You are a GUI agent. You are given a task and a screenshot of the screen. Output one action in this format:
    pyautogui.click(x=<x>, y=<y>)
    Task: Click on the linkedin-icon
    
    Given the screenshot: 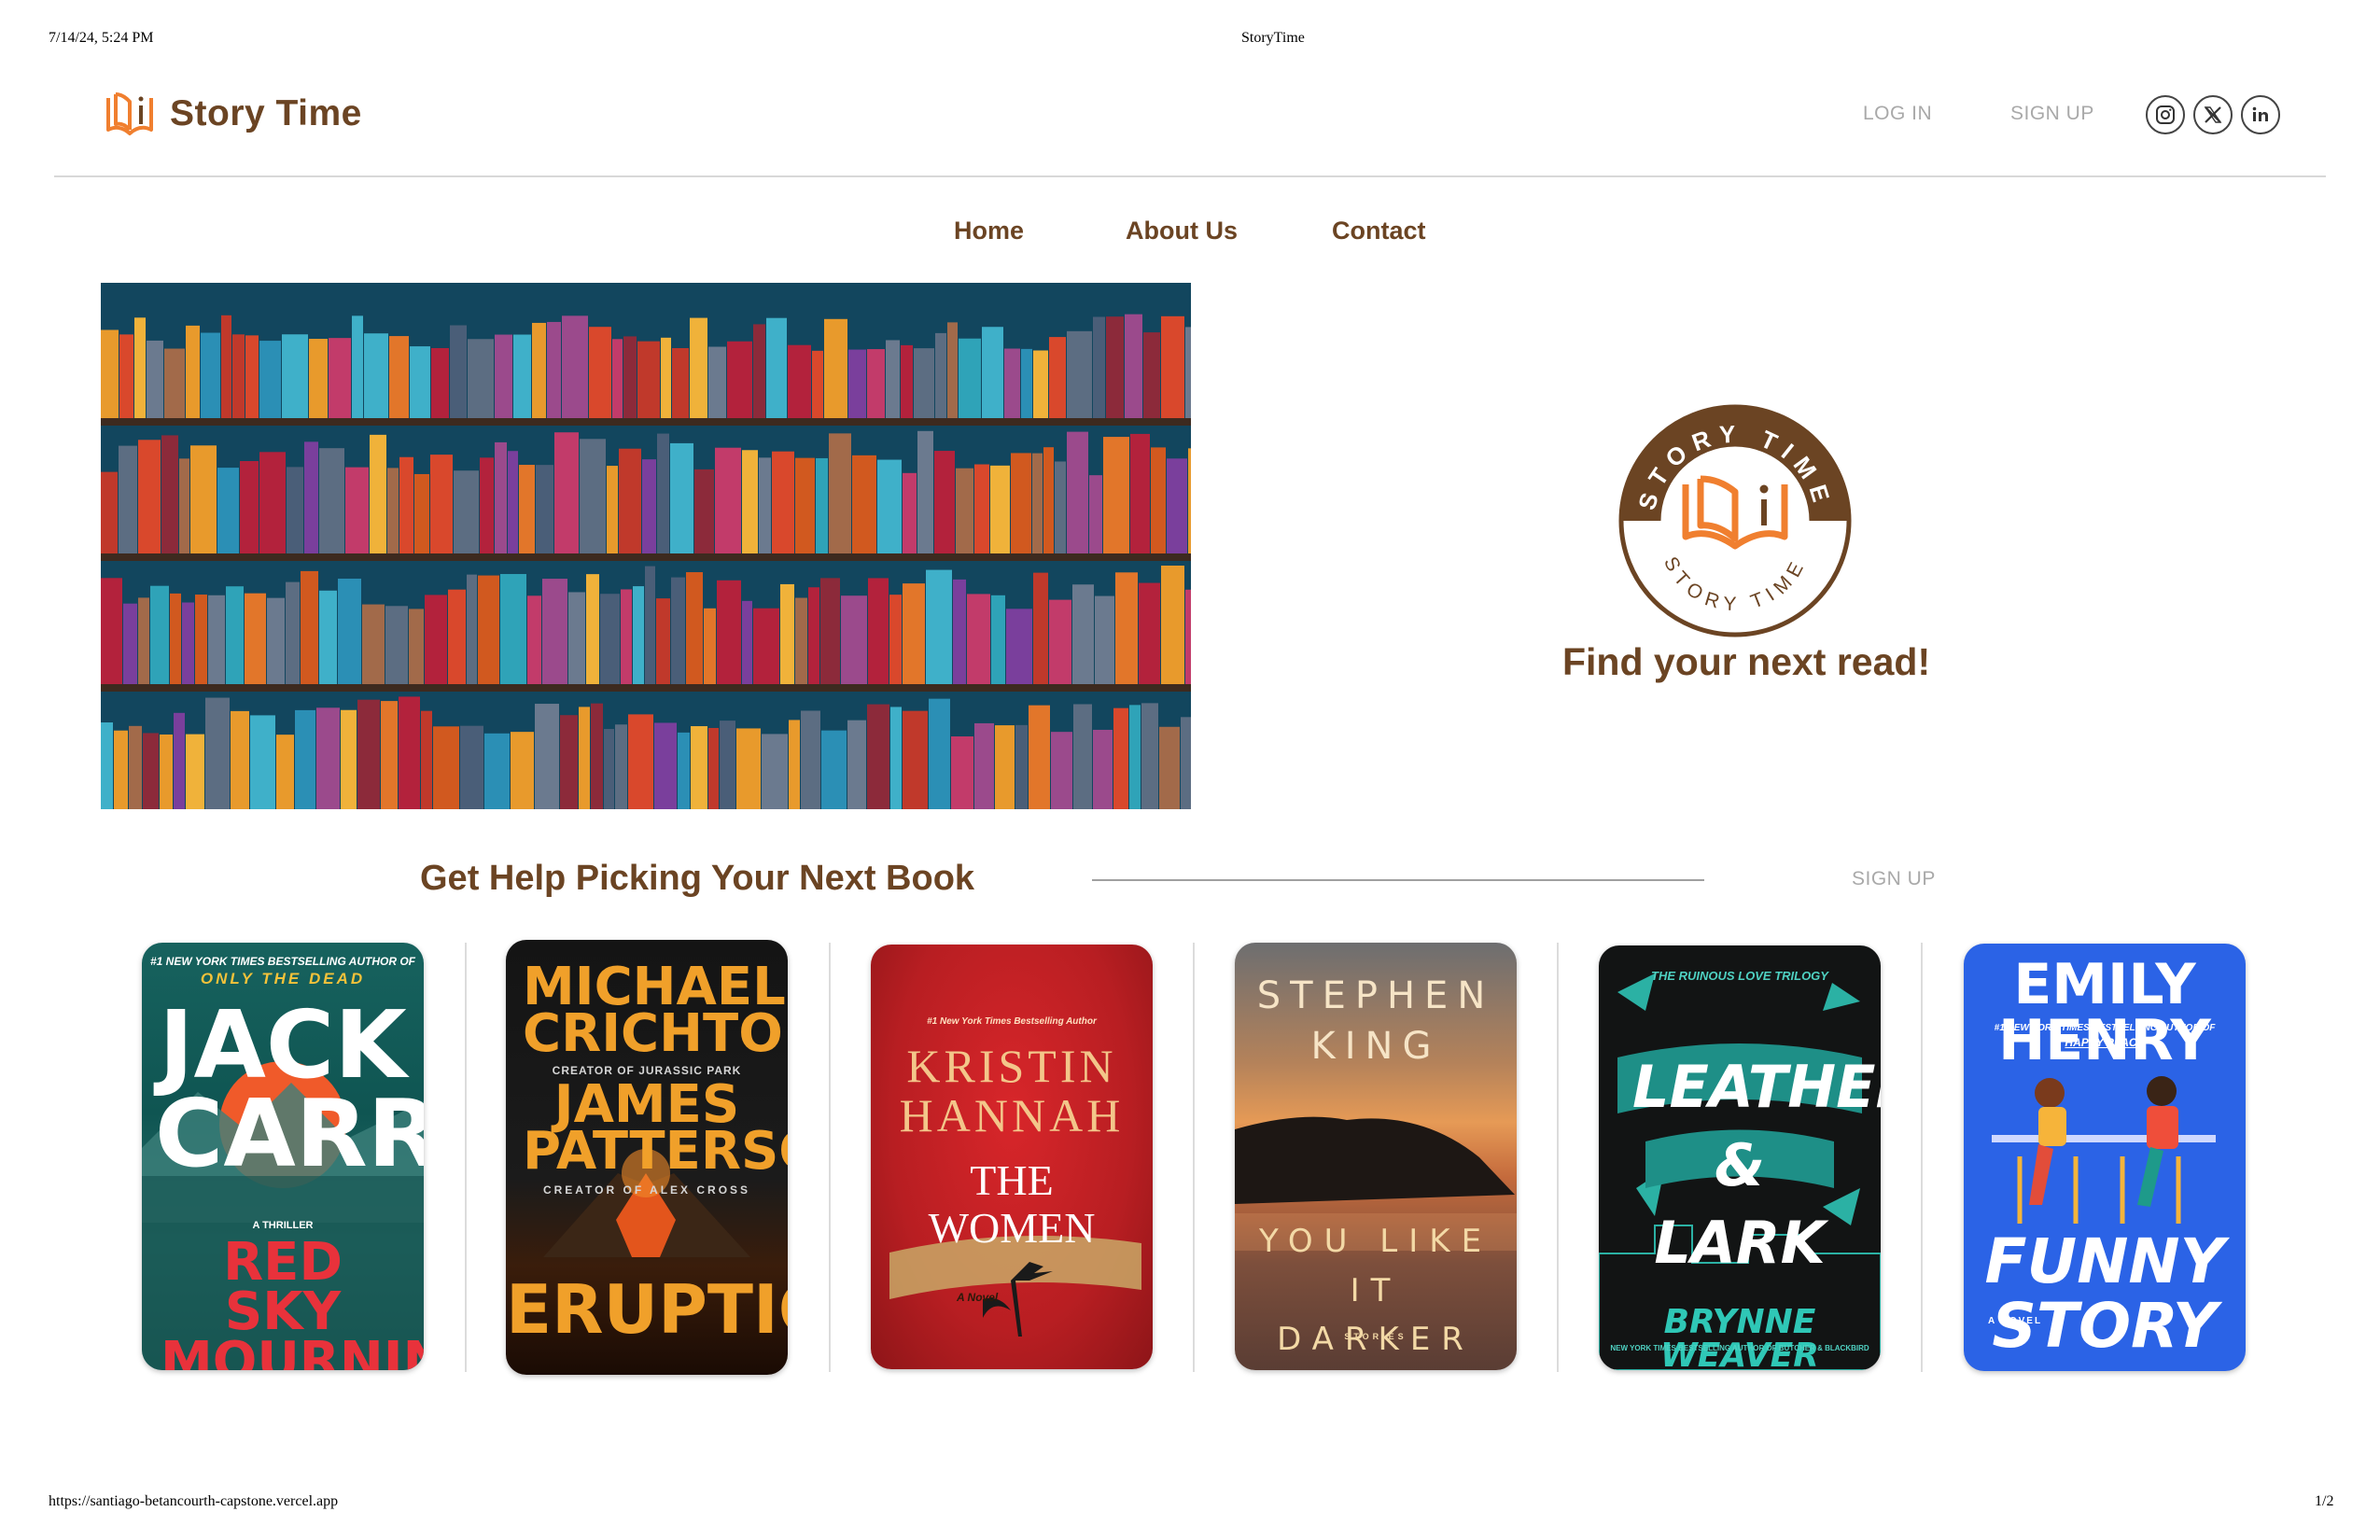 What is the action you would take?
    pyautogui.click(x=2260, y=114)
    